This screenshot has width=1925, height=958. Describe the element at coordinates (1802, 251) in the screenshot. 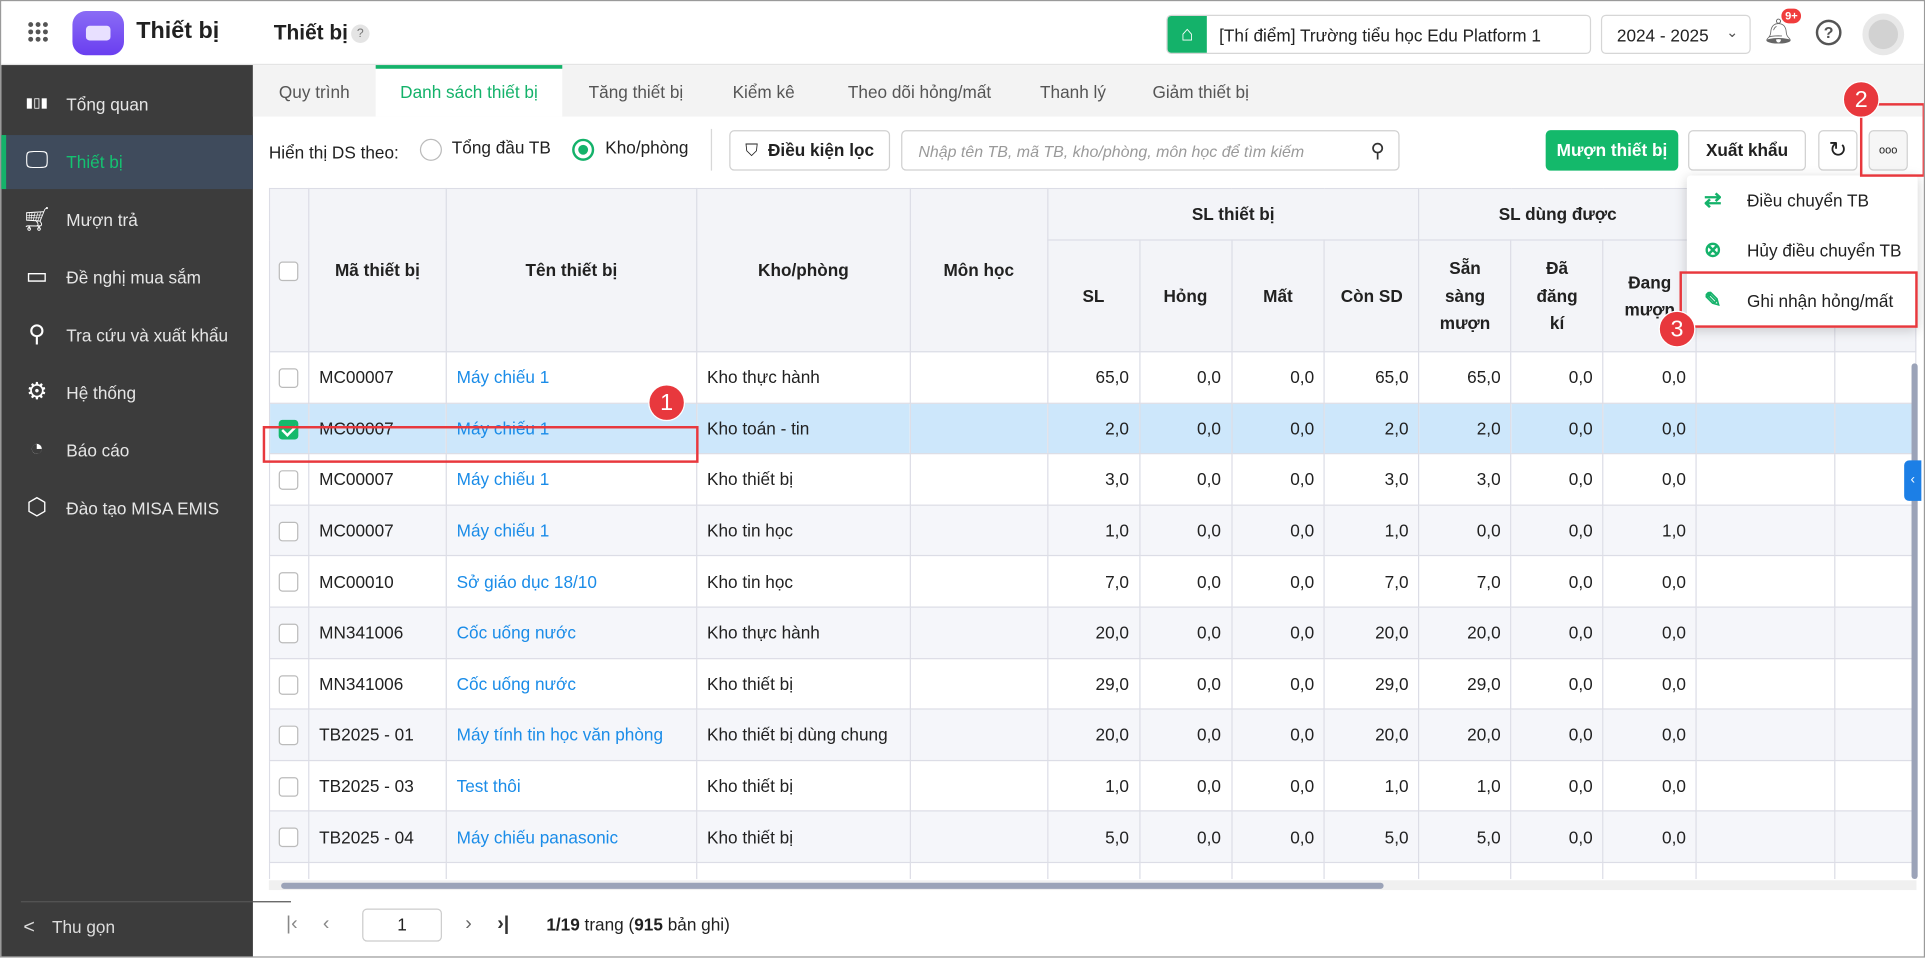

I see `menu-item-cancel-transfer: ⊗ Hủy điều chuyển TB` at that location.